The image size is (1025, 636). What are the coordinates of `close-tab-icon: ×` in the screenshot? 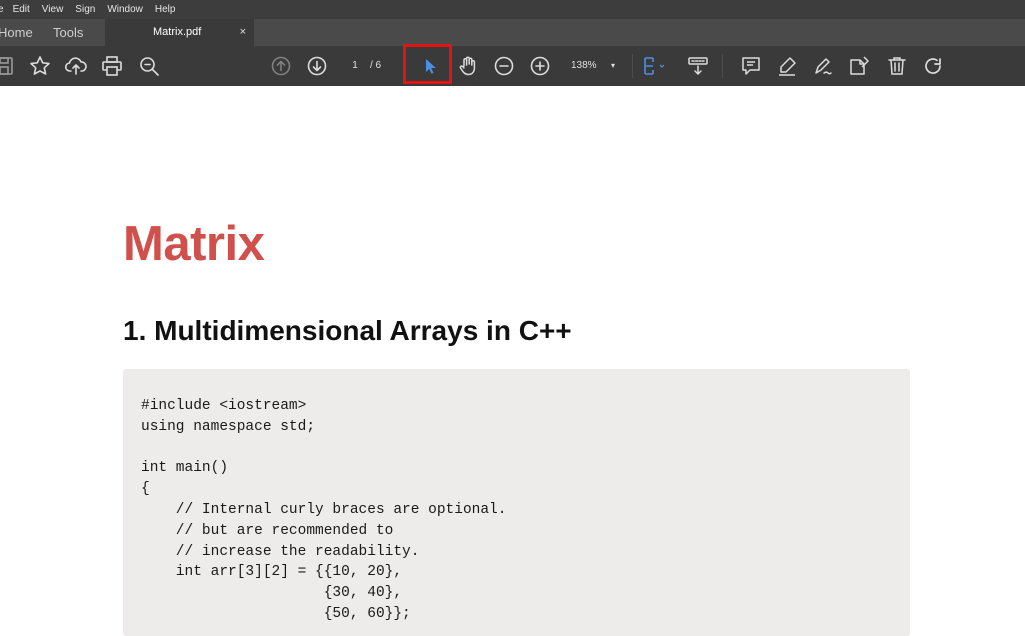 It's located at (243, 32).